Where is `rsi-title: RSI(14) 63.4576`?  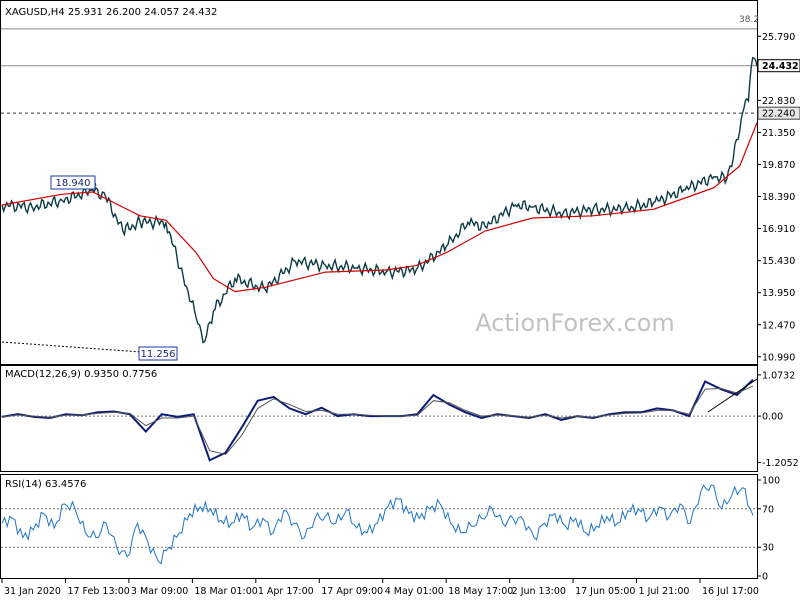
rsi-title: RSI(14) 63.4576 is located at coordinates (45, 484).